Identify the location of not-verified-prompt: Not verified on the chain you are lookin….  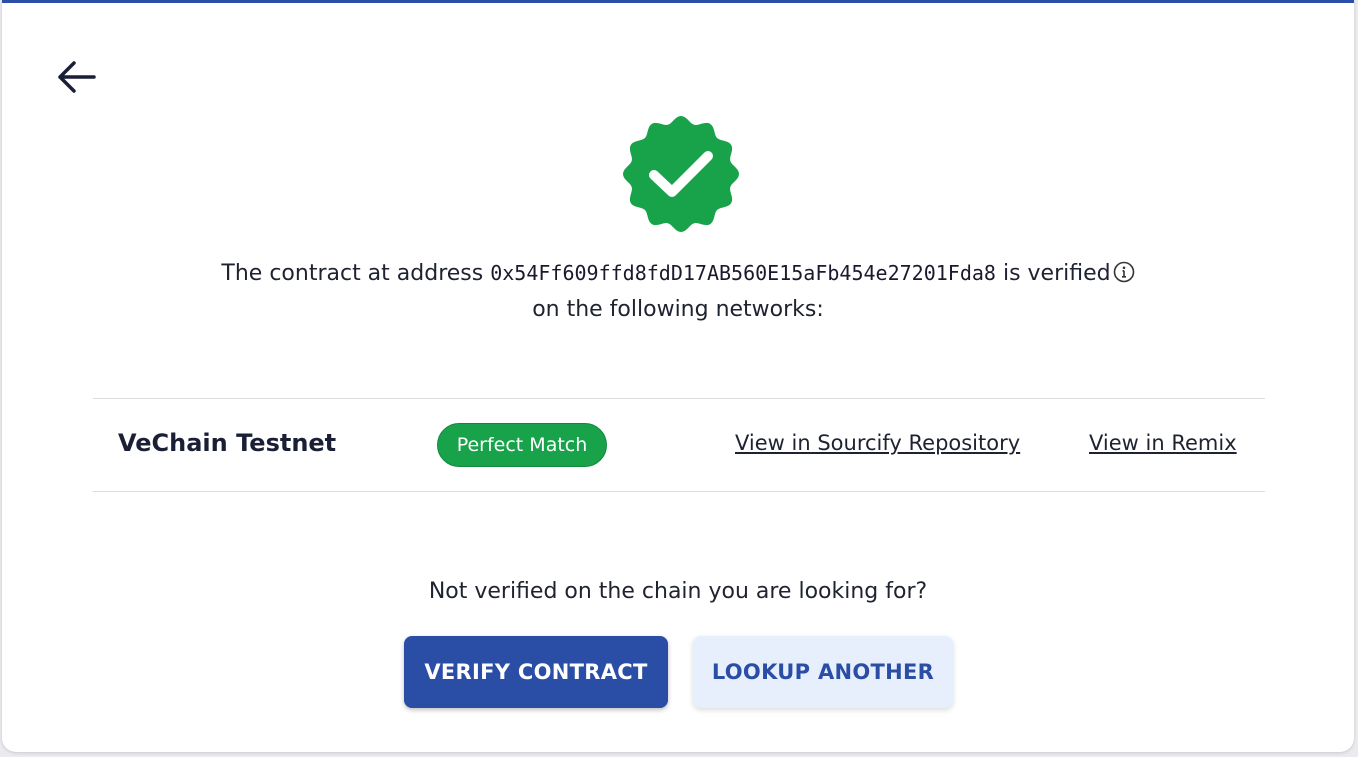
(678, 591).